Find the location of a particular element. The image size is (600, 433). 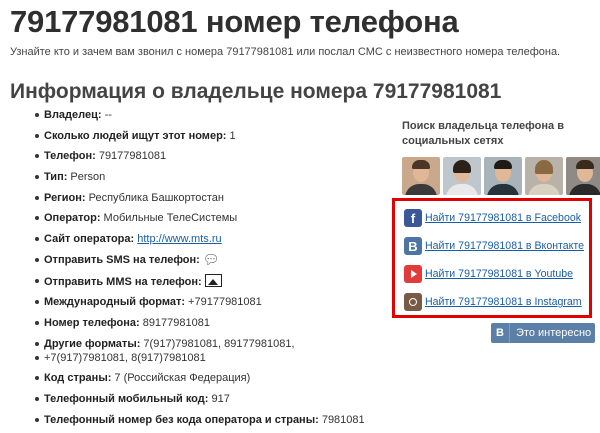

info-item-send-sms: Отправить SMS на телефон: 💬︎ is located at coordinates (204, 259).